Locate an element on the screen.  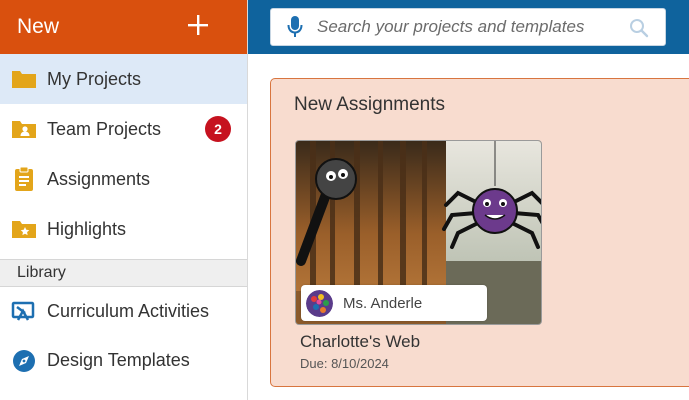
search-box is located at coordinates (468, 27).